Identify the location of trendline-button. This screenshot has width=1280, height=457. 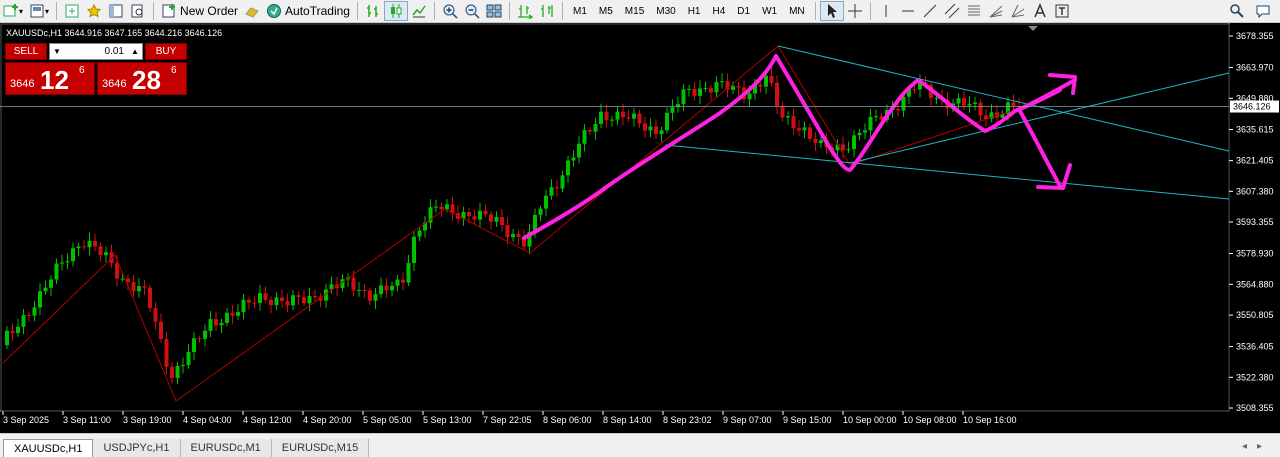
(930, 11).